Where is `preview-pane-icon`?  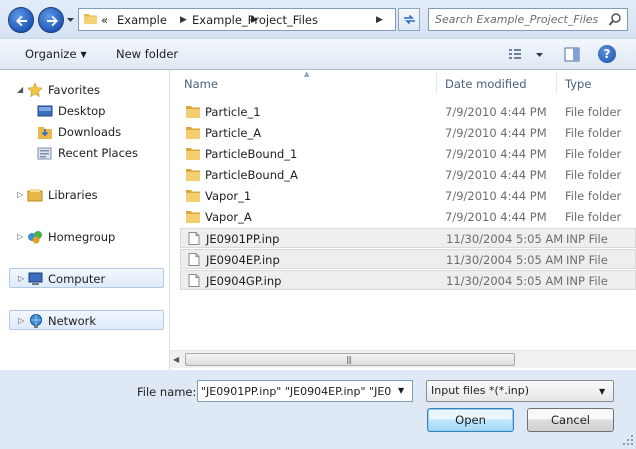
preview-pane-icon is located at coordinates (572, 55).